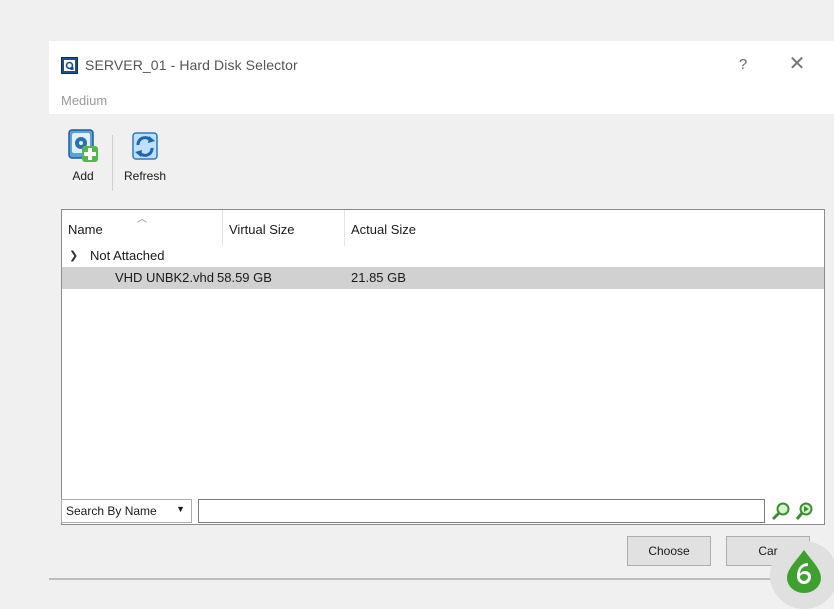 This screenshot has height=609, width=834. Describe the element at coordinates (244, 277) in the screenshot. I see `disk-virtual-size: 58.59 GB` at that location.